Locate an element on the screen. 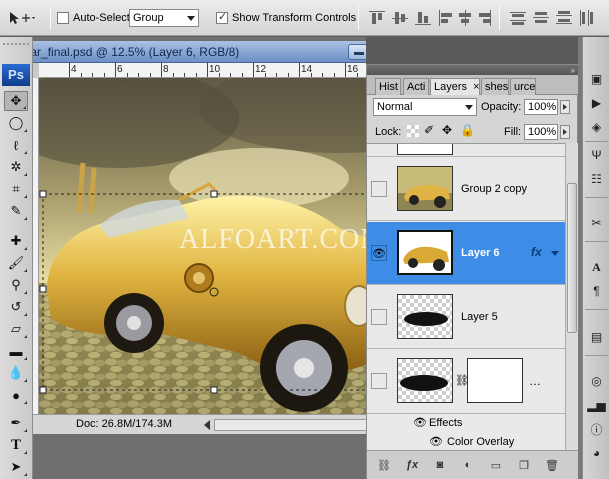  styles-icon: ☷ is located at coordinates (596, 179).